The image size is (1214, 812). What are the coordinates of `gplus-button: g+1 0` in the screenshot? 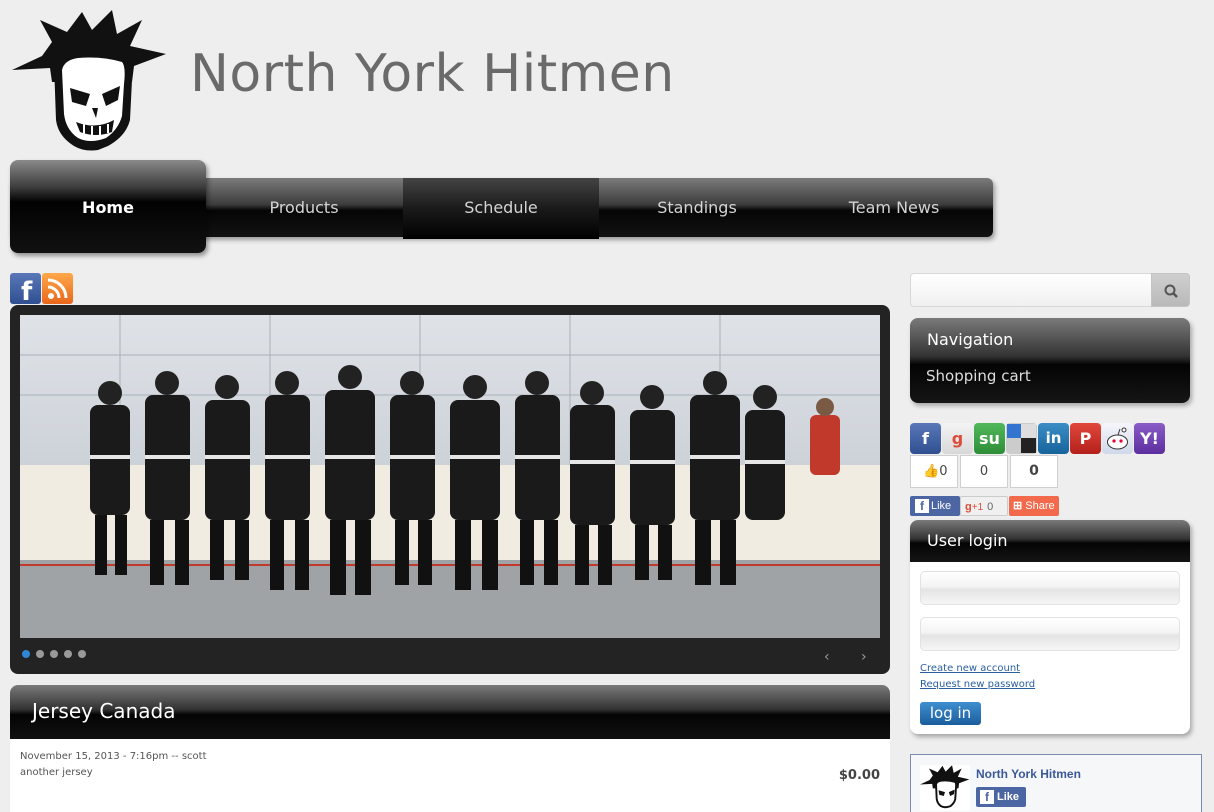 It's located at (984, 506).